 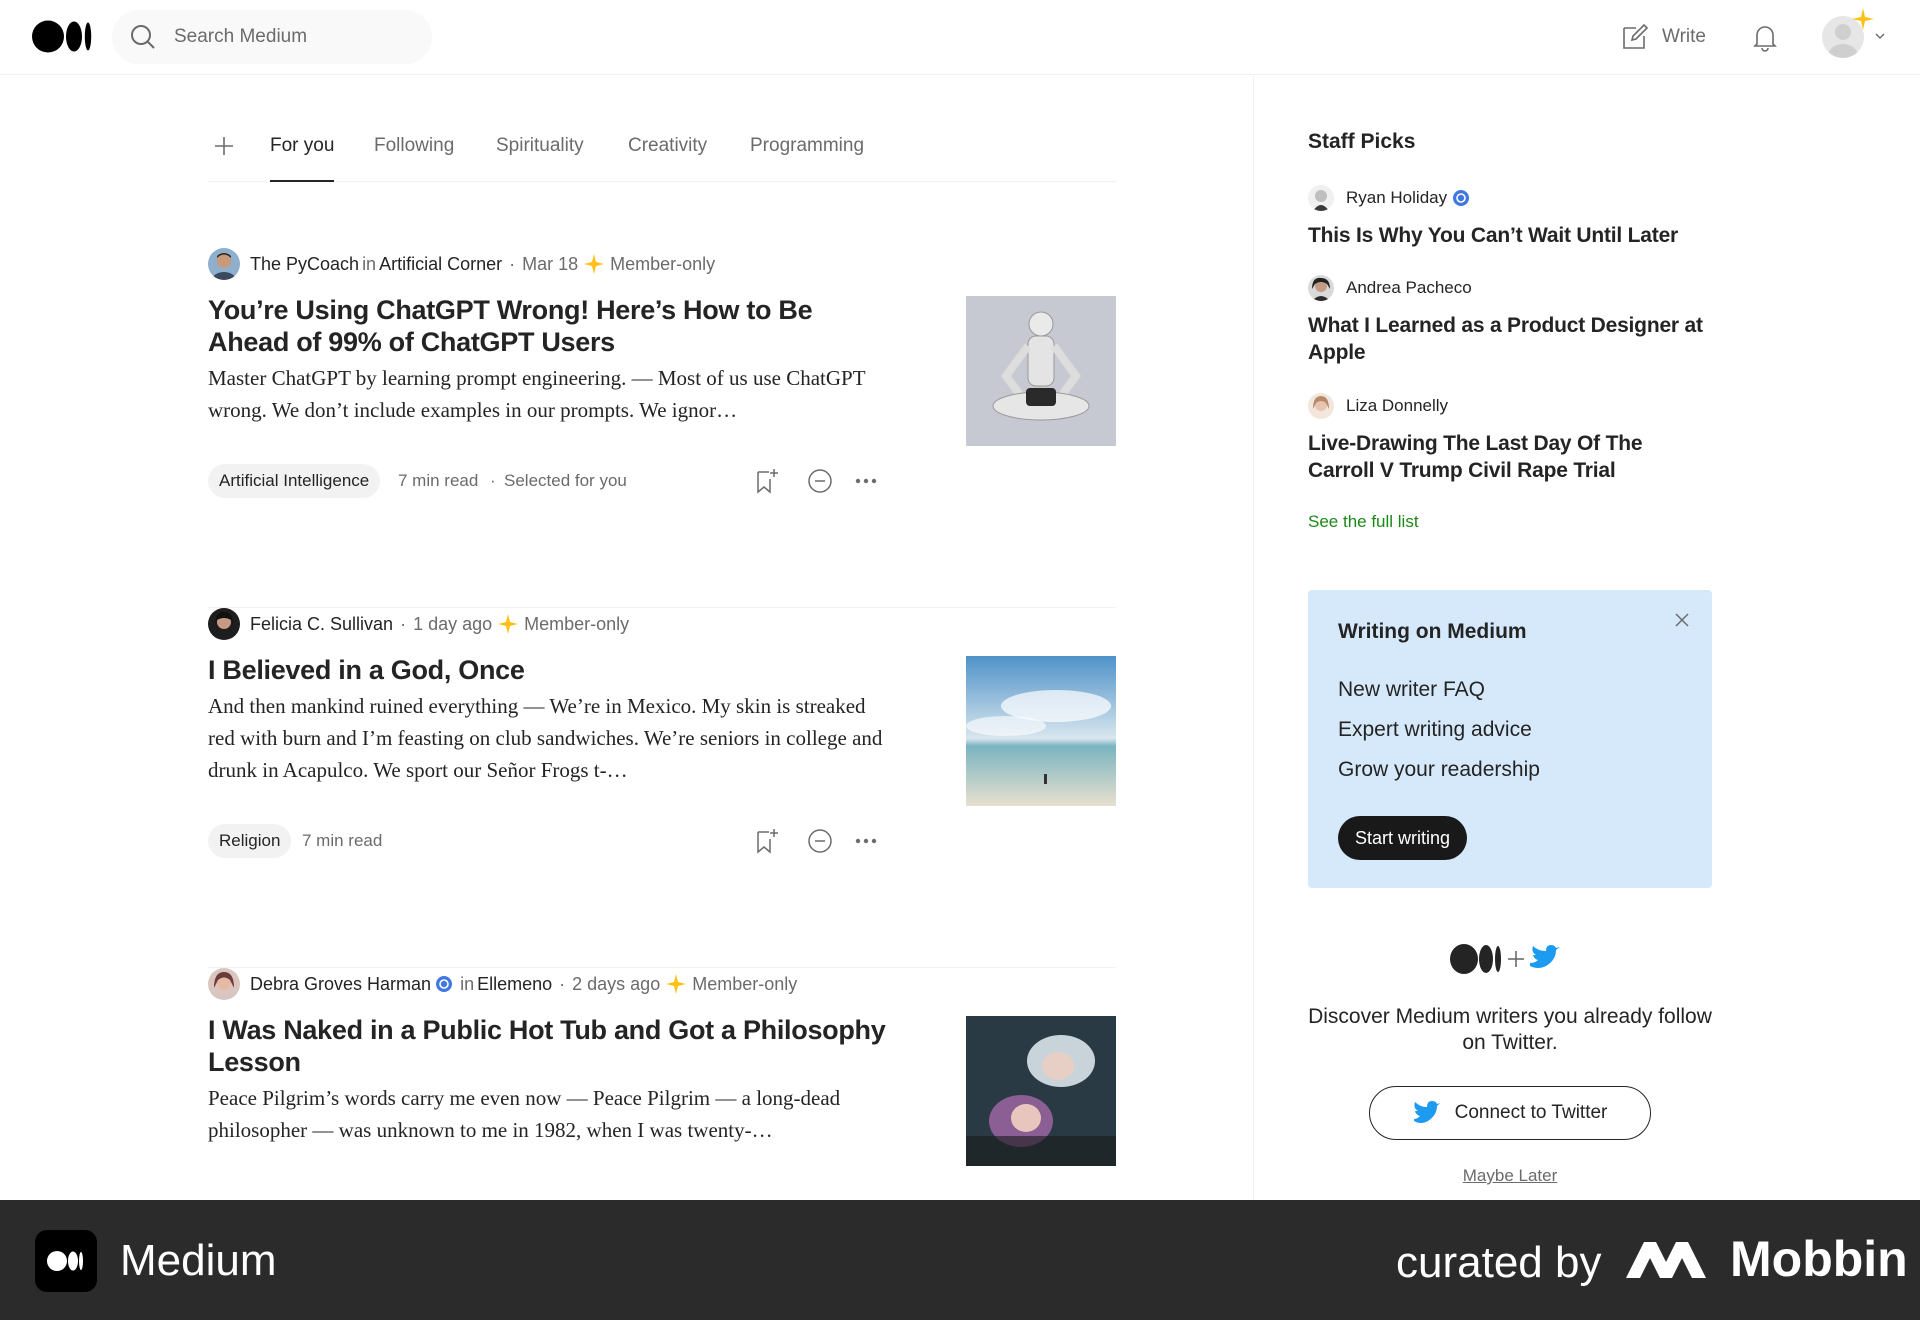 I want to click on tab-programming: Programming, so click(x=807, y=154).